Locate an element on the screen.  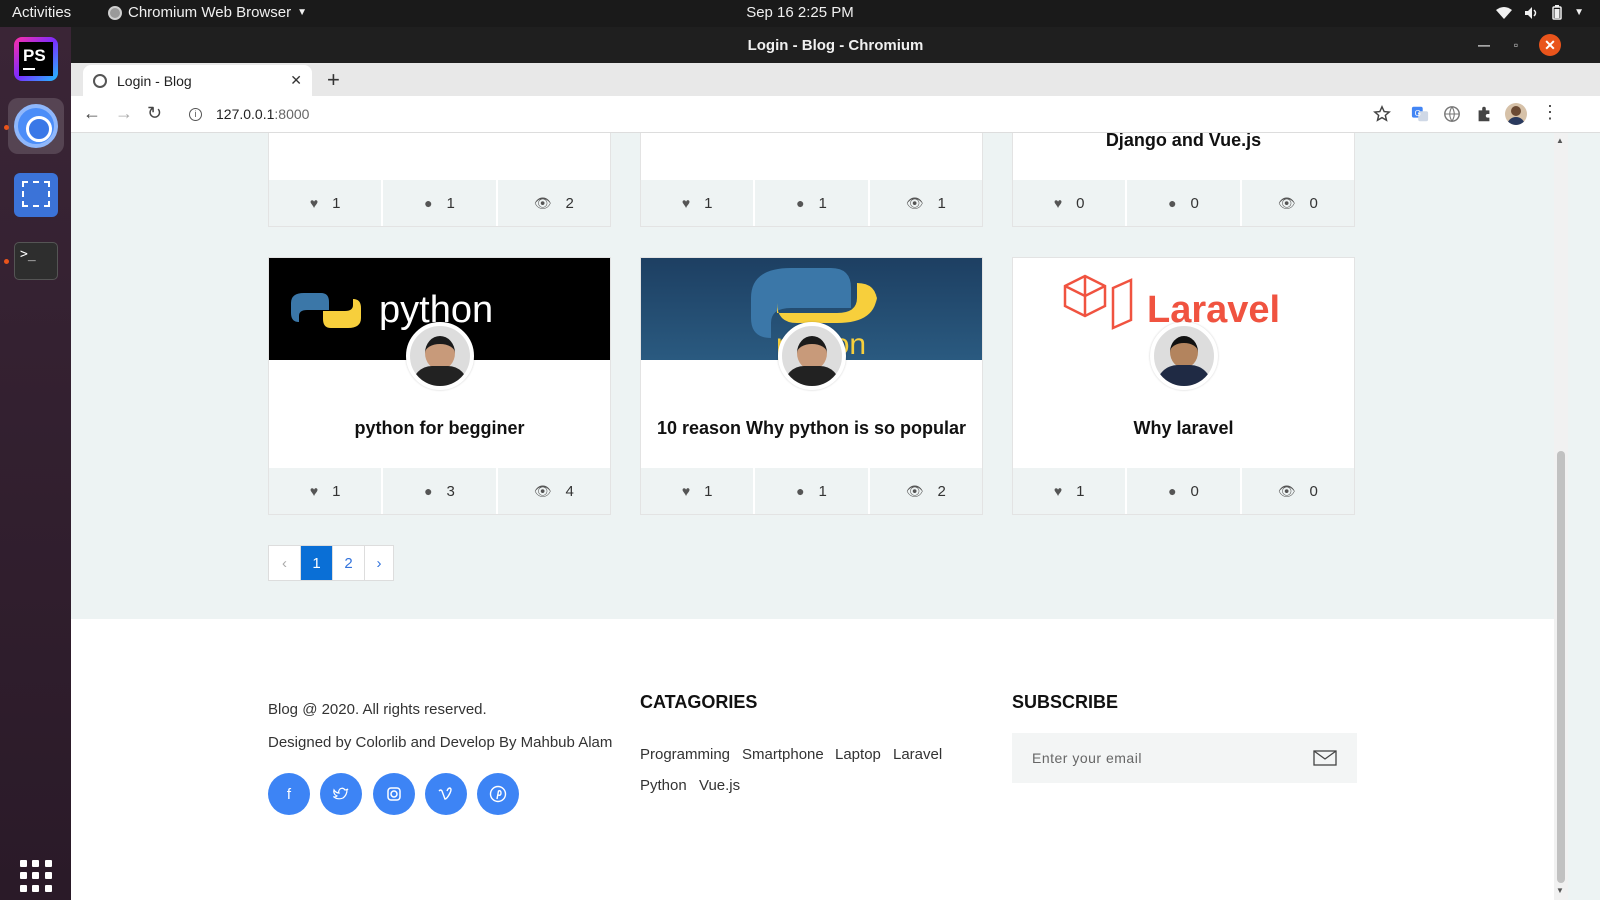
address-bar: i 127.0.0.1:8000 is located at coordinates (790, 114).